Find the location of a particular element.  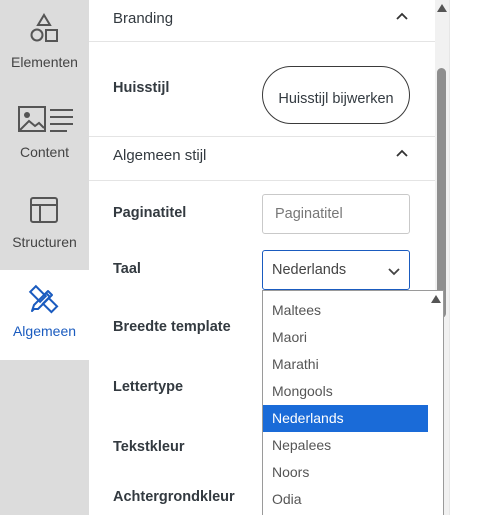

breedte-template-label: Breedte template is located at coordinates (172, 327).